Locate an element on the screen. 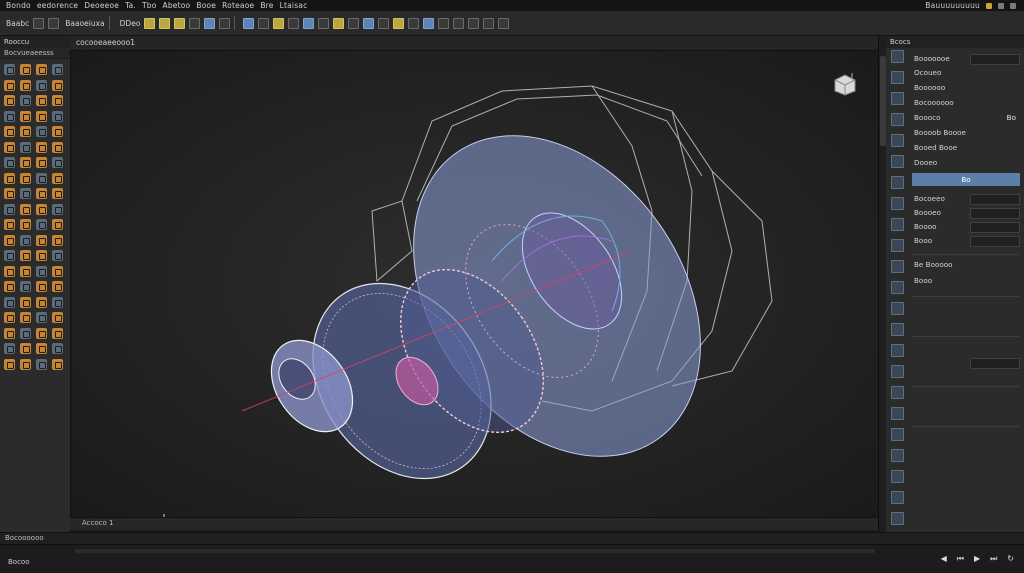 The width and height of the screenshot is (1024, 573). minimize-icon is located at coordinates (1001, 5).